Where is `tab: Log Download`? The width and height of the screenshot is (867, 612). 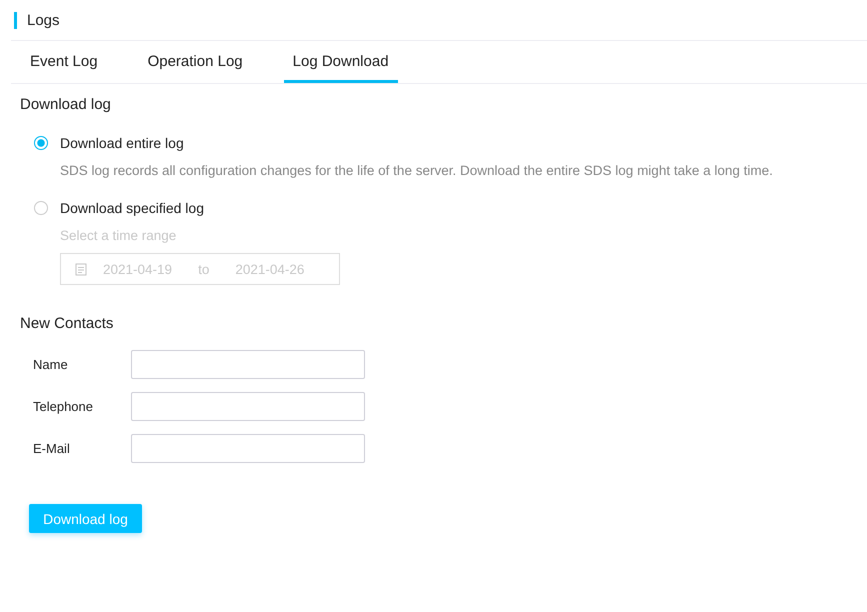 tab: Log Download is located at coordinates (341, 62).